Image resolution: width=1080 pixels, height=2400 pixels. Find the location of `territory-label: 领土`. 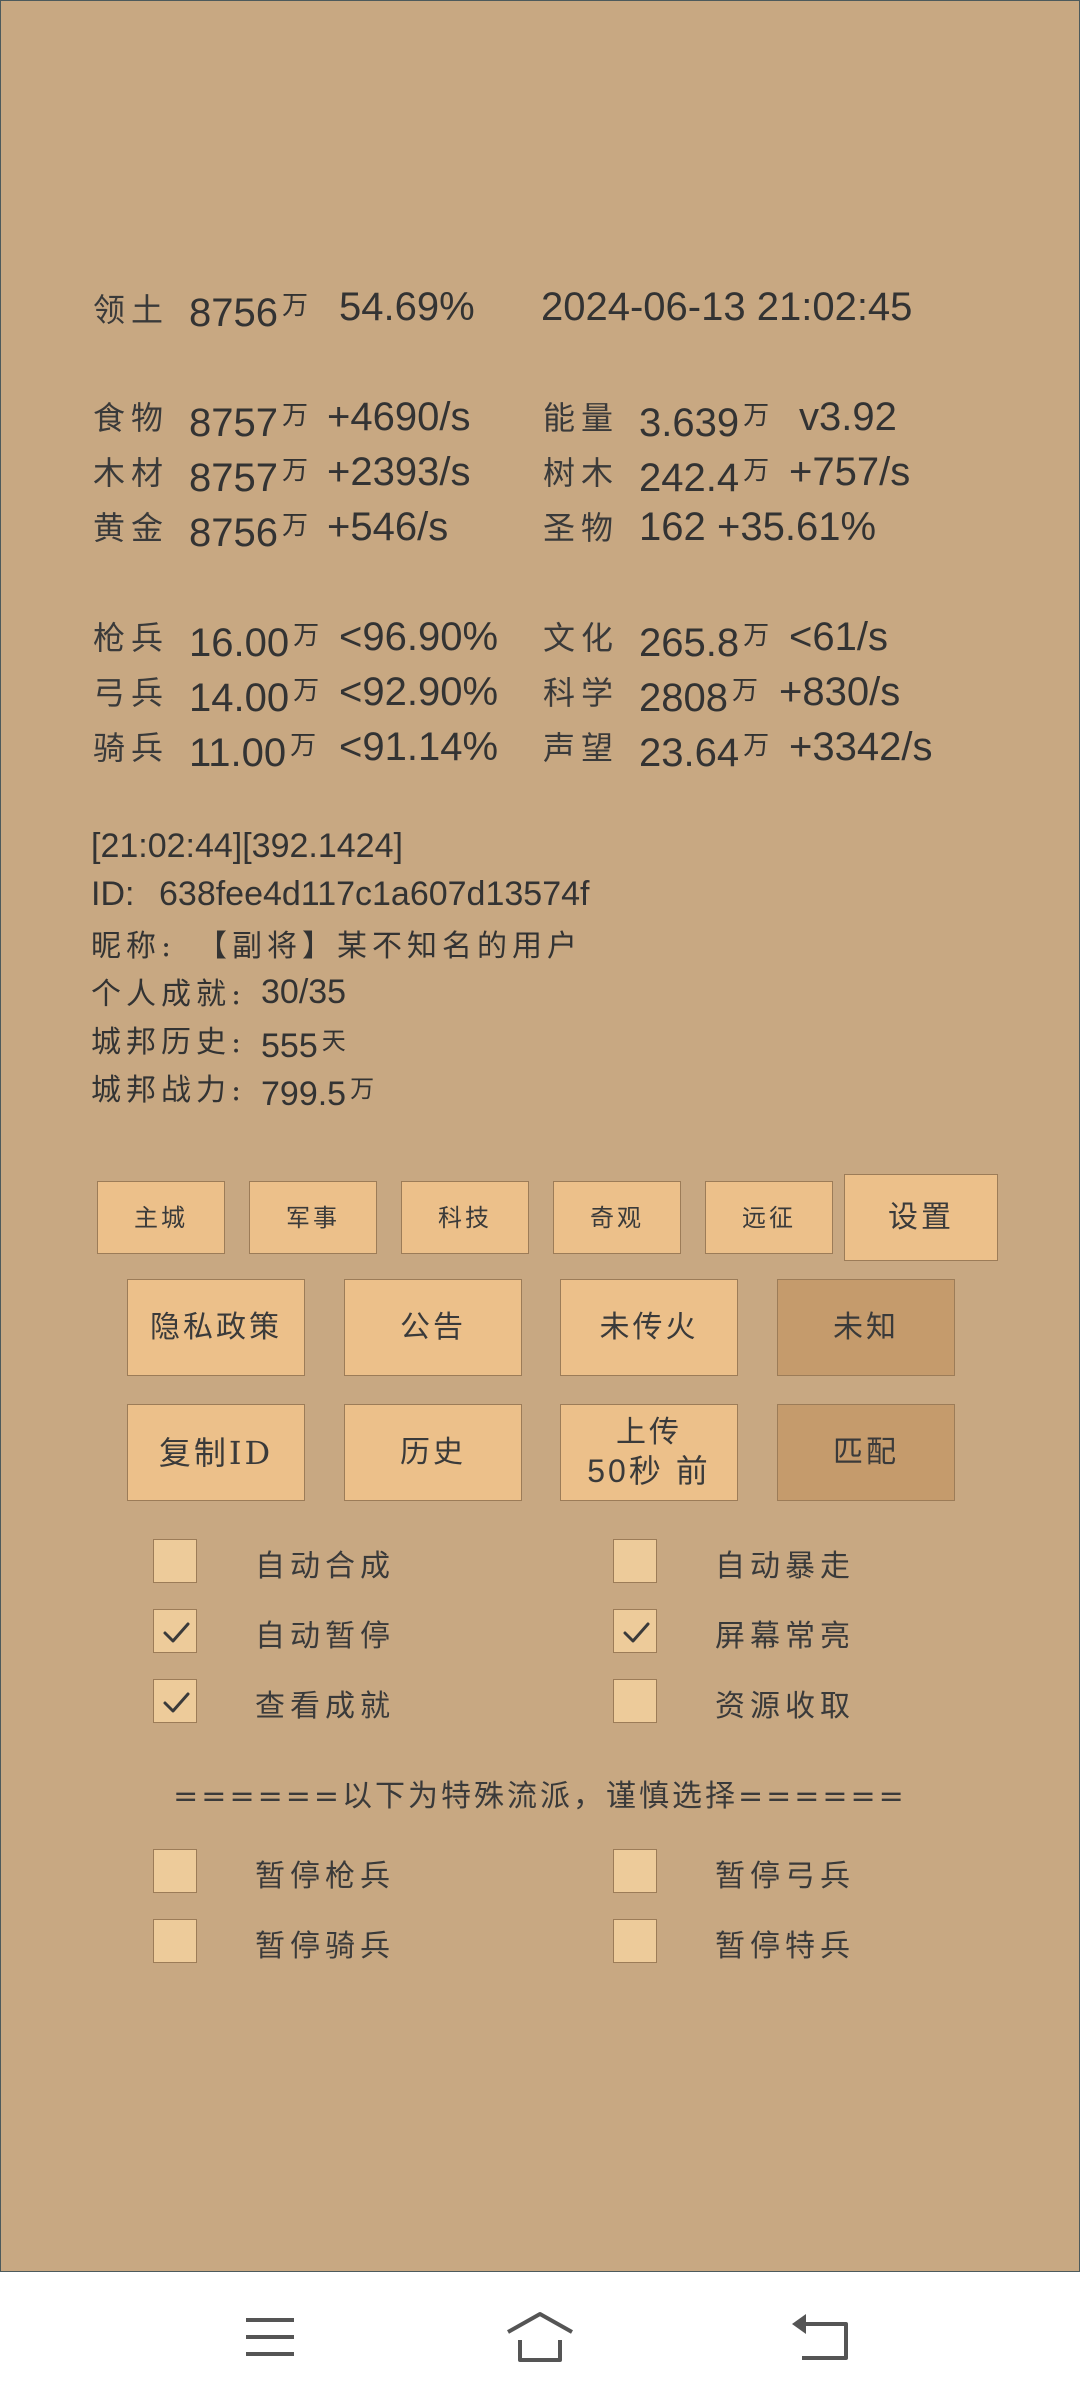

territory-label: 领土 is located at coordinates (131, 310).